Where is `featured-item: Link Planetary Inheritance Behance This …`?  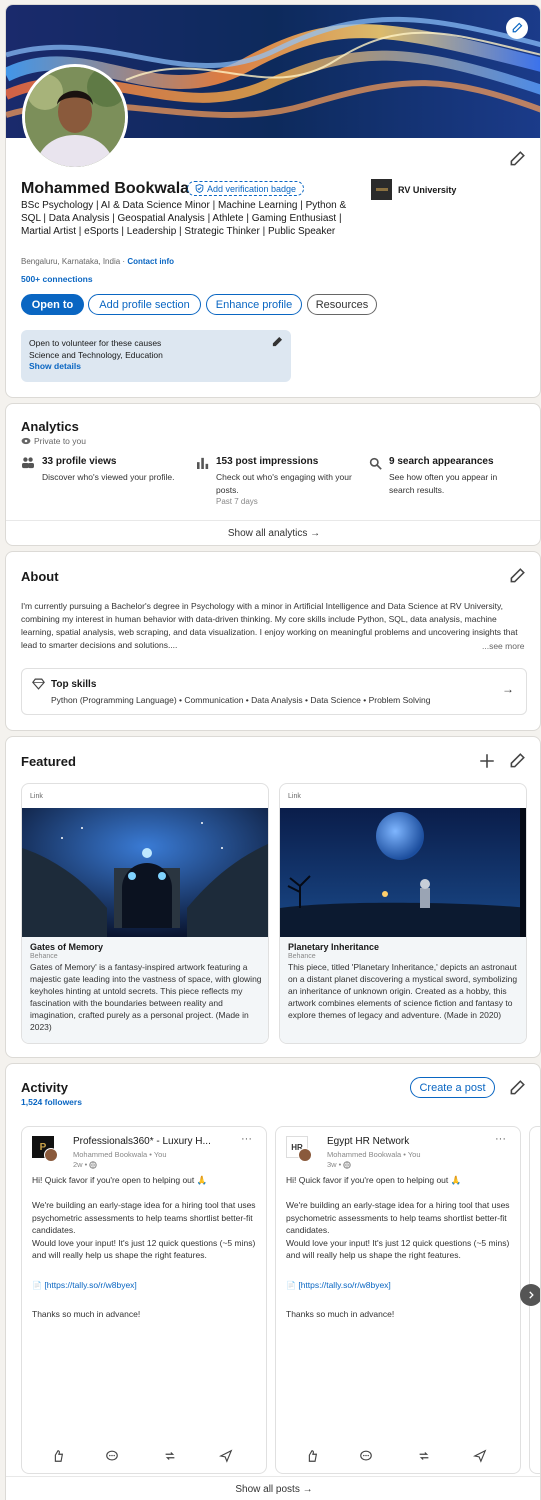 featured-item: Link Planetary Inheritance Behance This … is located at coordinates (403, 913).